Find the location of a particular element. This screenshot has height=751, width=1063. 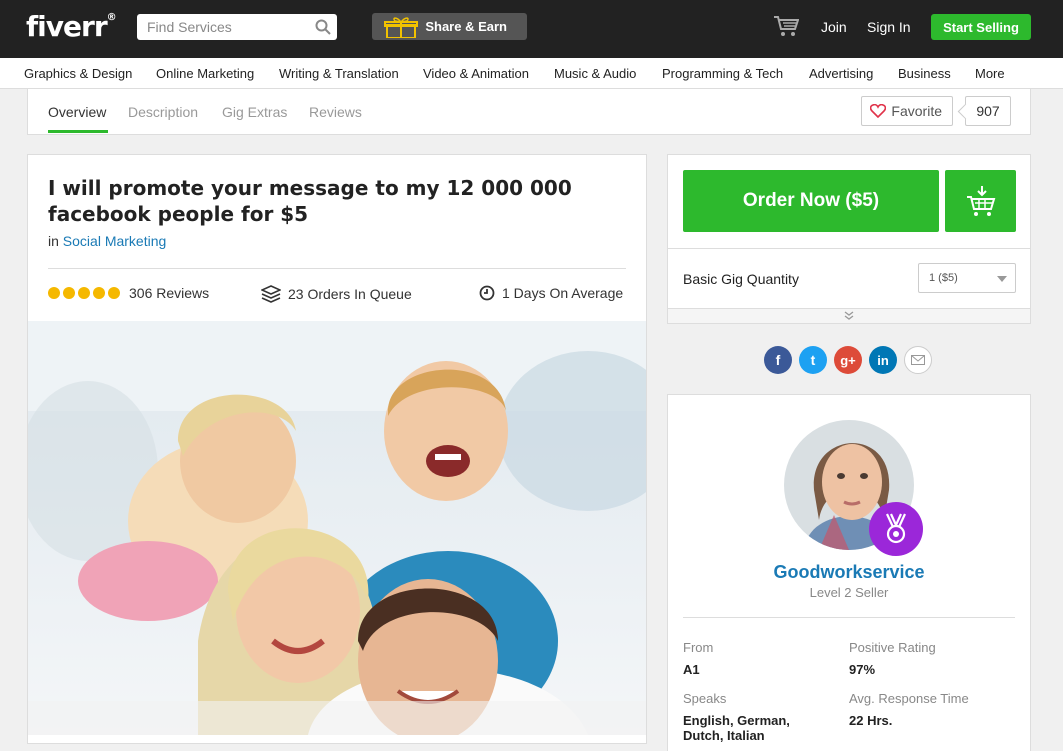

facebook-share-icon: f is located at coordinates (778, 360).